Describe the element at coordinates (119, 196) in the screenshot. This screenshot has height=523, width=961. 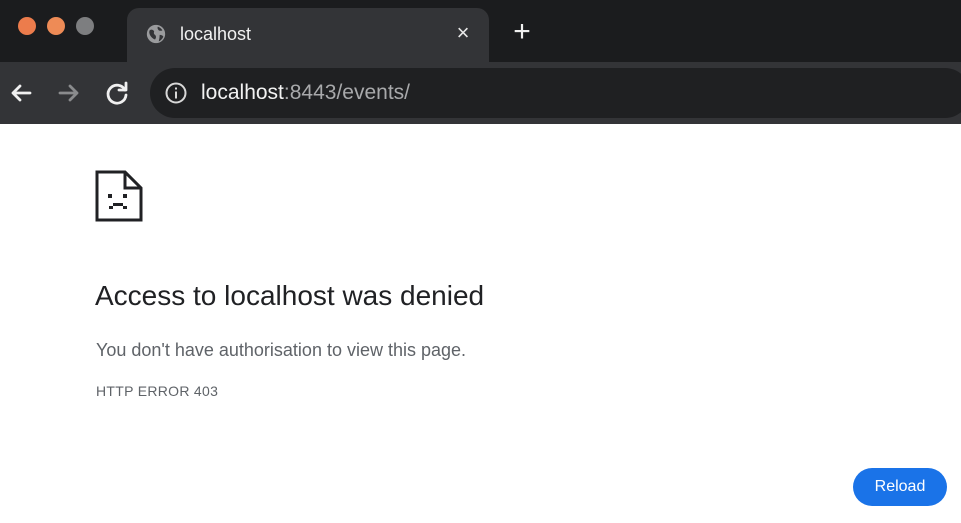
I see `sad-page-icon` at that location.